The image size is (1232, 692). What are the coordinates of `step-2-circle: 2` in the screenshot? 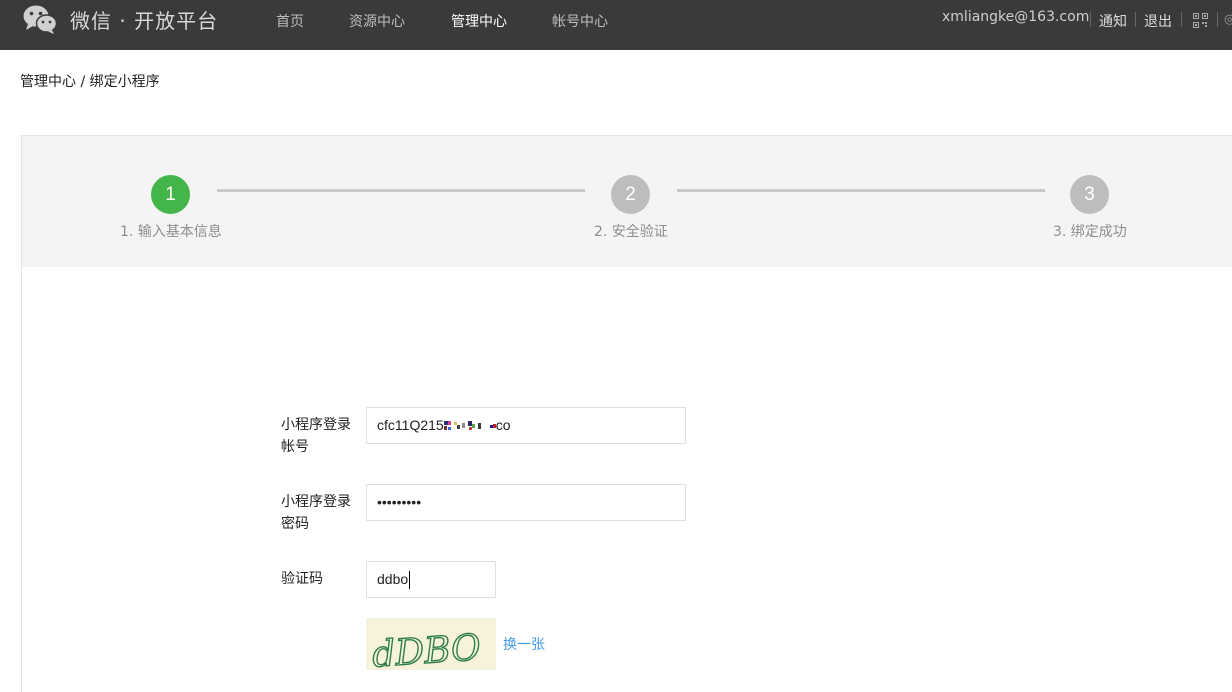 It's located at (630, 194).